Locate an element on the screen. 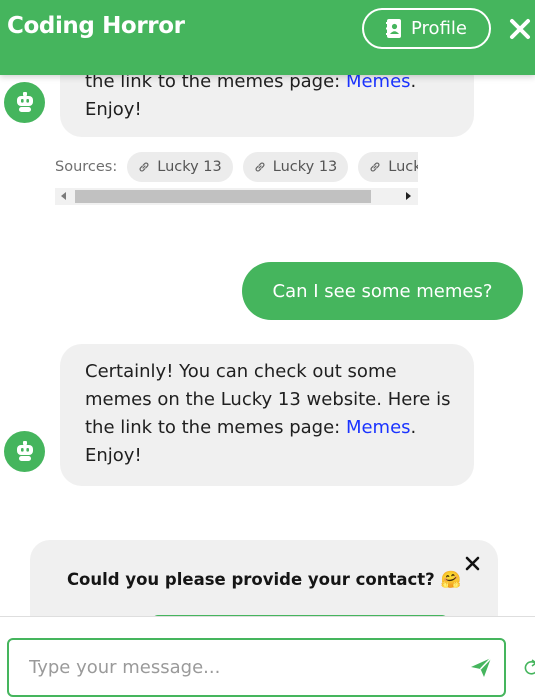  message-input is located at coordinates (239, 667).